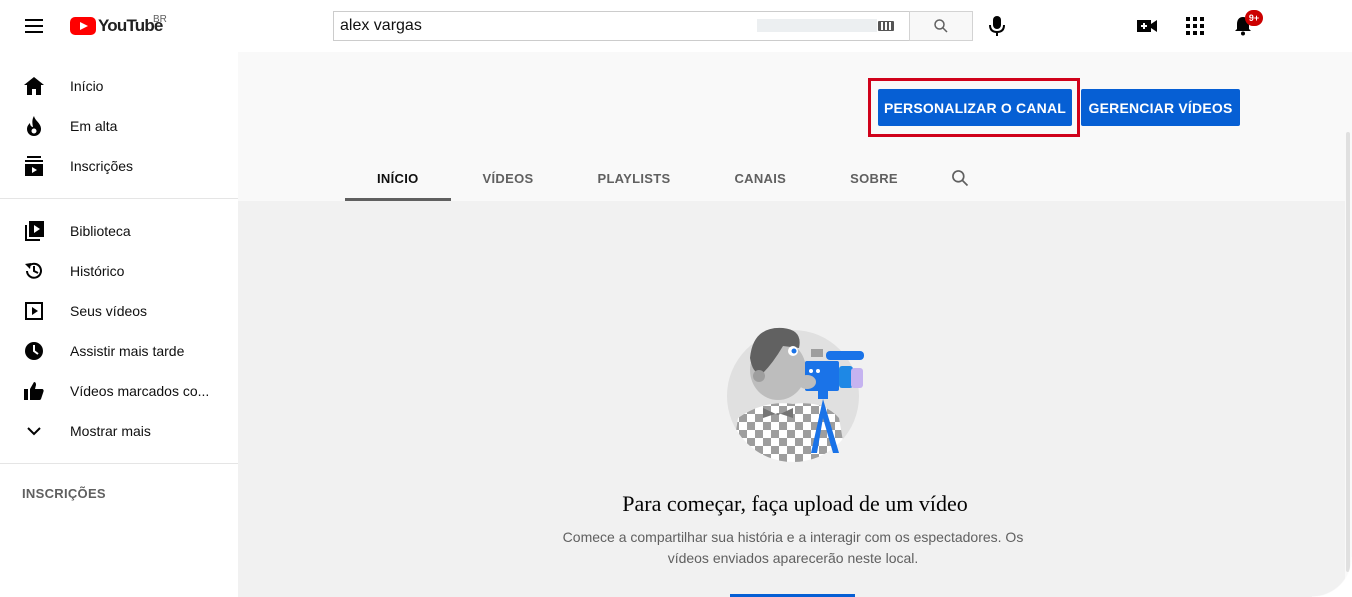  Describe the element at coordinates (34, 231) in the screenshot. I see `library-icon` at that location.